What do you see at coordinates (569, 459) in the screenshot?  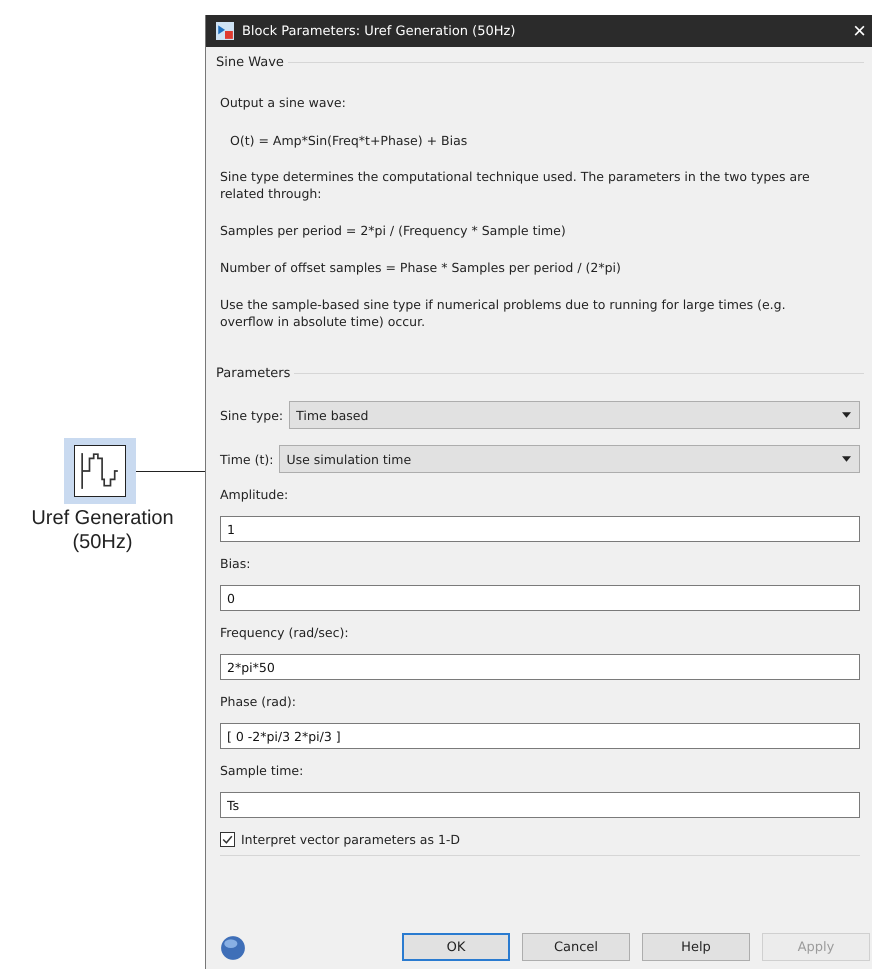 I see `dropdown: Use simulation time` at bounding box center [569, 459].